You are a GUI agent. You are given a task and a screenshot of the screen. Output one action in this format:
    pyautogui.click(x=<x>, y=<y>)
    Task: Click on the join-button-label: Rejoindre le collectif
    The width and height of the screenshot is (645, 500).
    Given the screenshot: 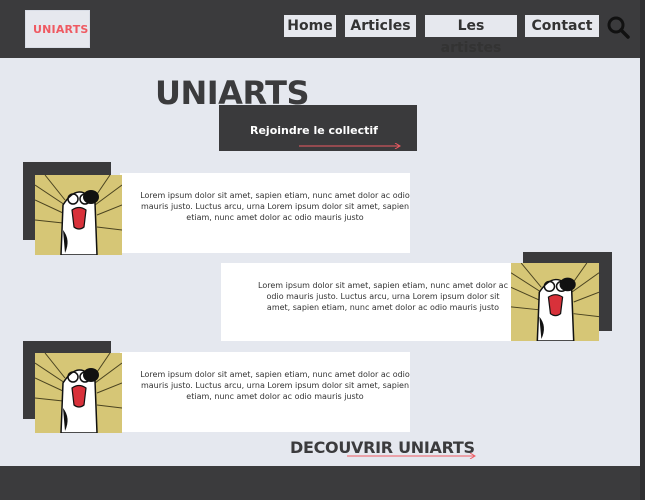 What is the action you would take?
    pyautogui.click(x=314, y=130)
    